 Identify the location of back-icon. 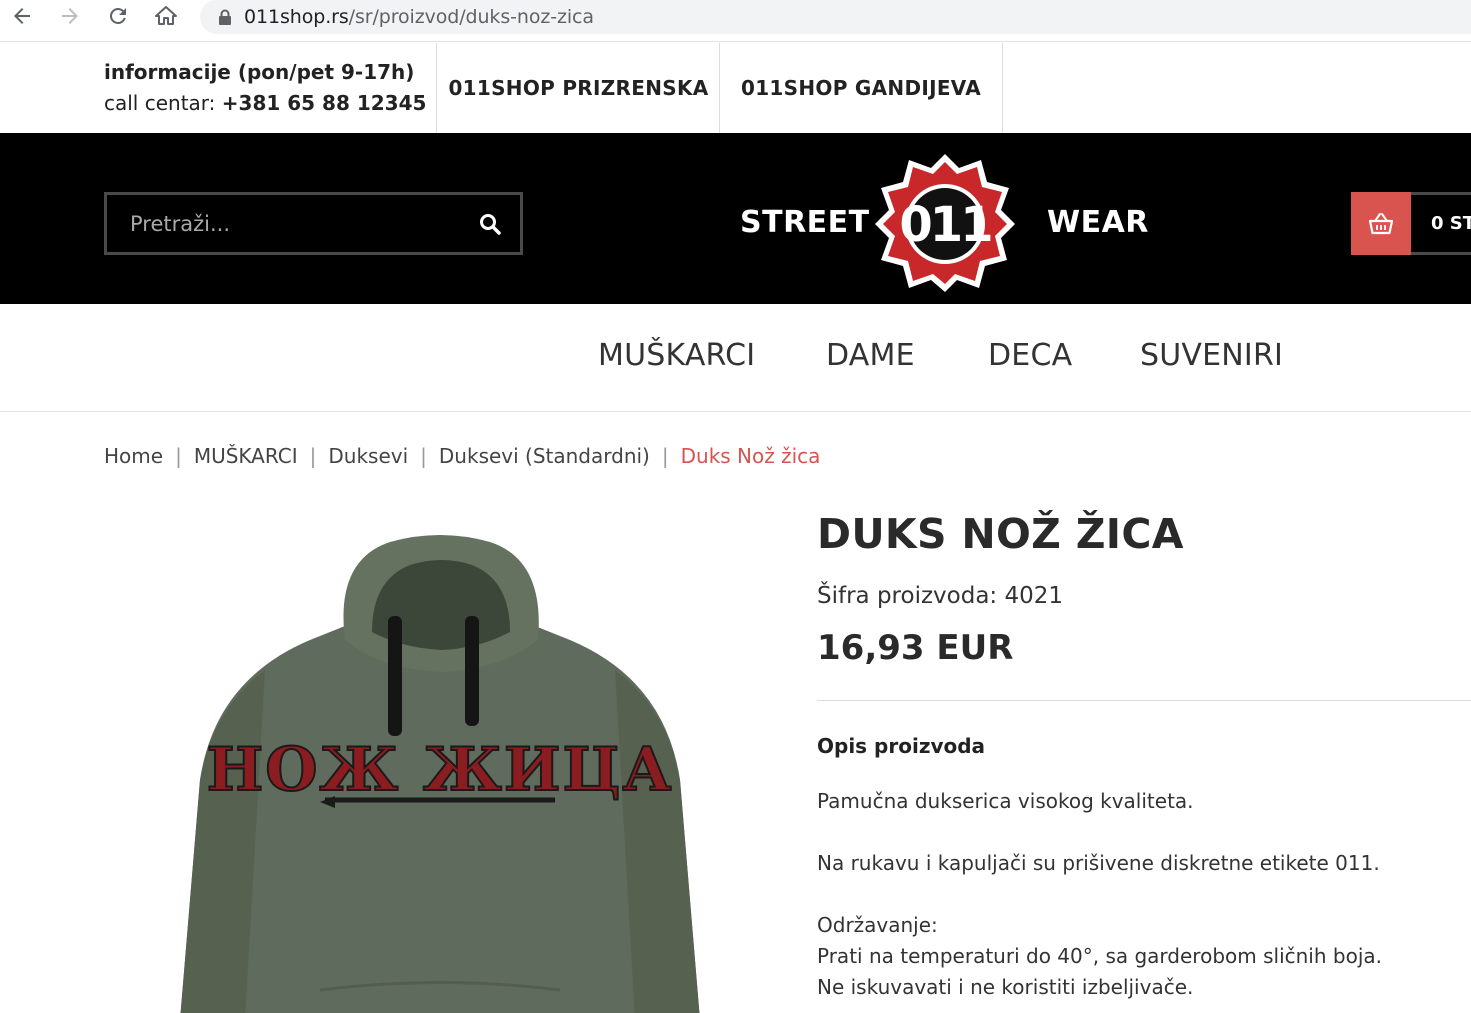
(22, 16).